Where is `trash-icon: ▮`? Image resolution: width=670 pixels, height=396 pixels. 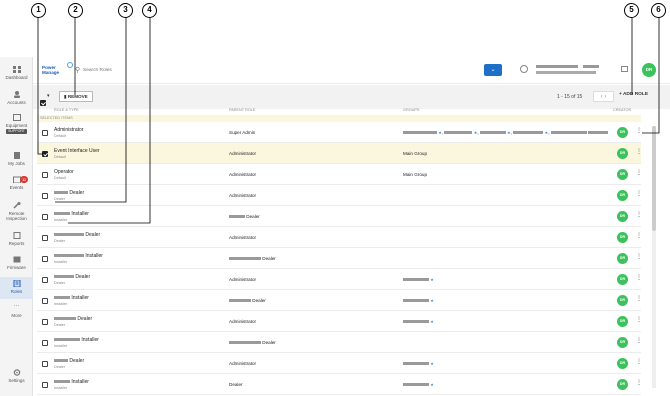
trash-icon: ▮ is located at coordinates (65, 96).